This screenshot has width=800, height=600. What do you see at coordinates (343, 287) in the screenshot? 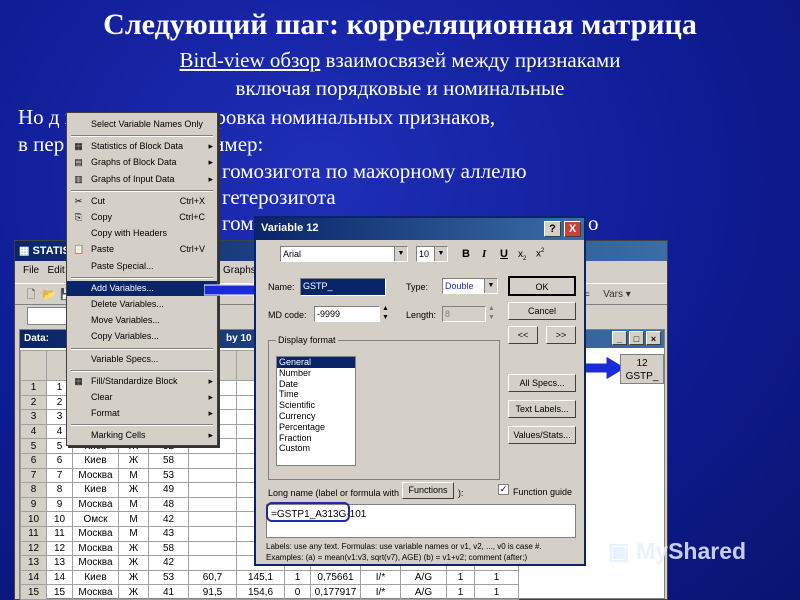
I see `name-field: GSTP_` at bounding box center [343, 287].